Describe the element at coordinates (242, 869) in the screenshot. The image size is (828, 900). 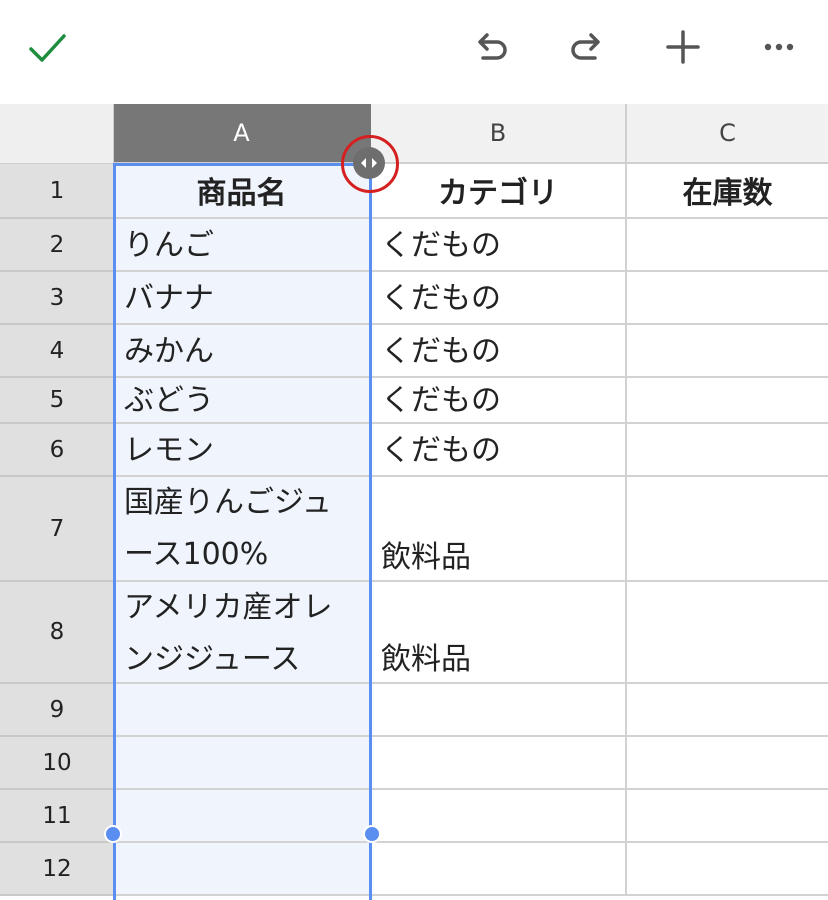
I see `cell-a12` at that location.